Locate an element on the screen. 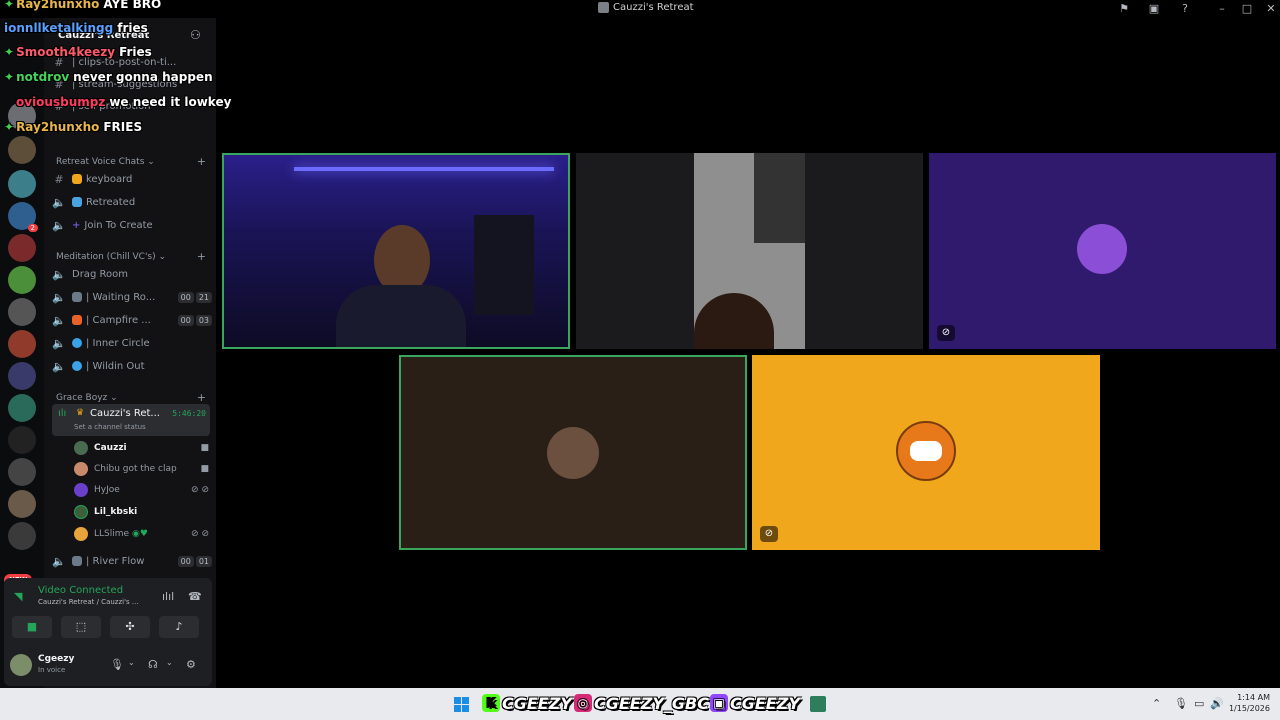 The image size is (1280, 720). disconnect-icon: ☎ is located at coordinates (195, 596).